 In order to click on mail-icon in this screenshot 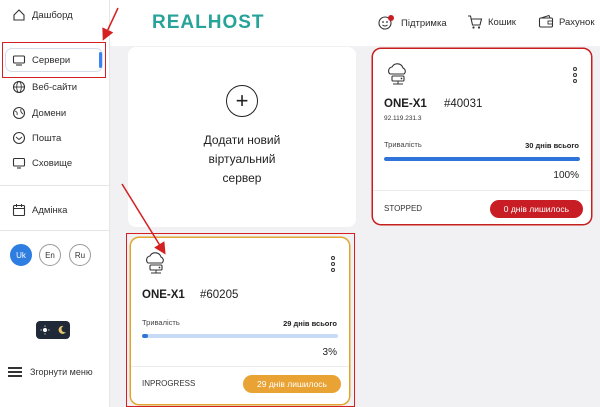, I will do `click(19, 138)`.